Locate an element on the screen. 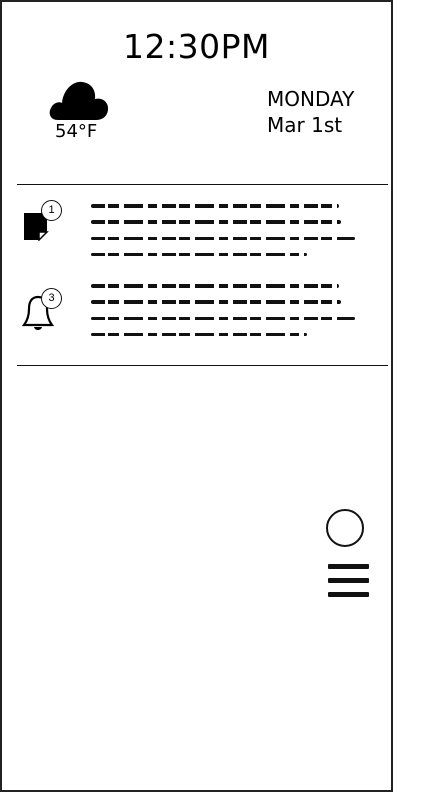 The width and height of the screenshot is (430, 806). divider-top is located at coordinates (202, 184).